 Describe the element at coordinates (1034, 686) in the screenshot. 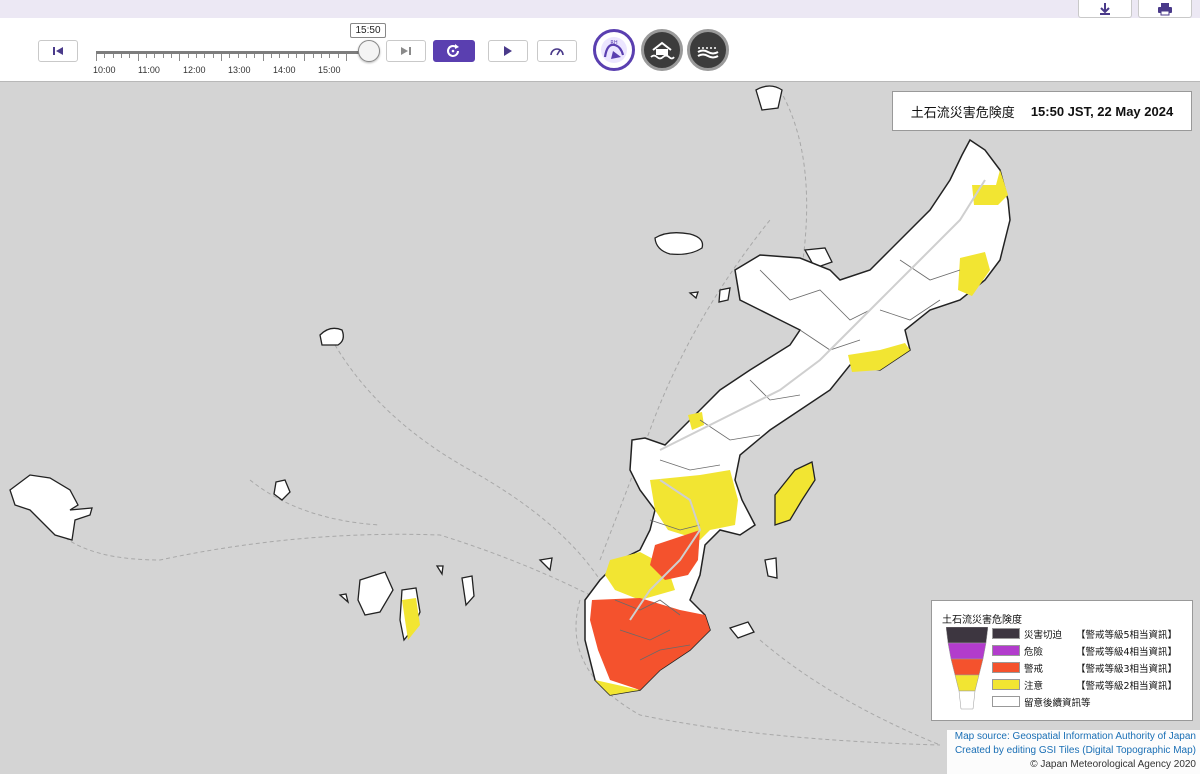

I see `legend-item-name: 注意` at that location.